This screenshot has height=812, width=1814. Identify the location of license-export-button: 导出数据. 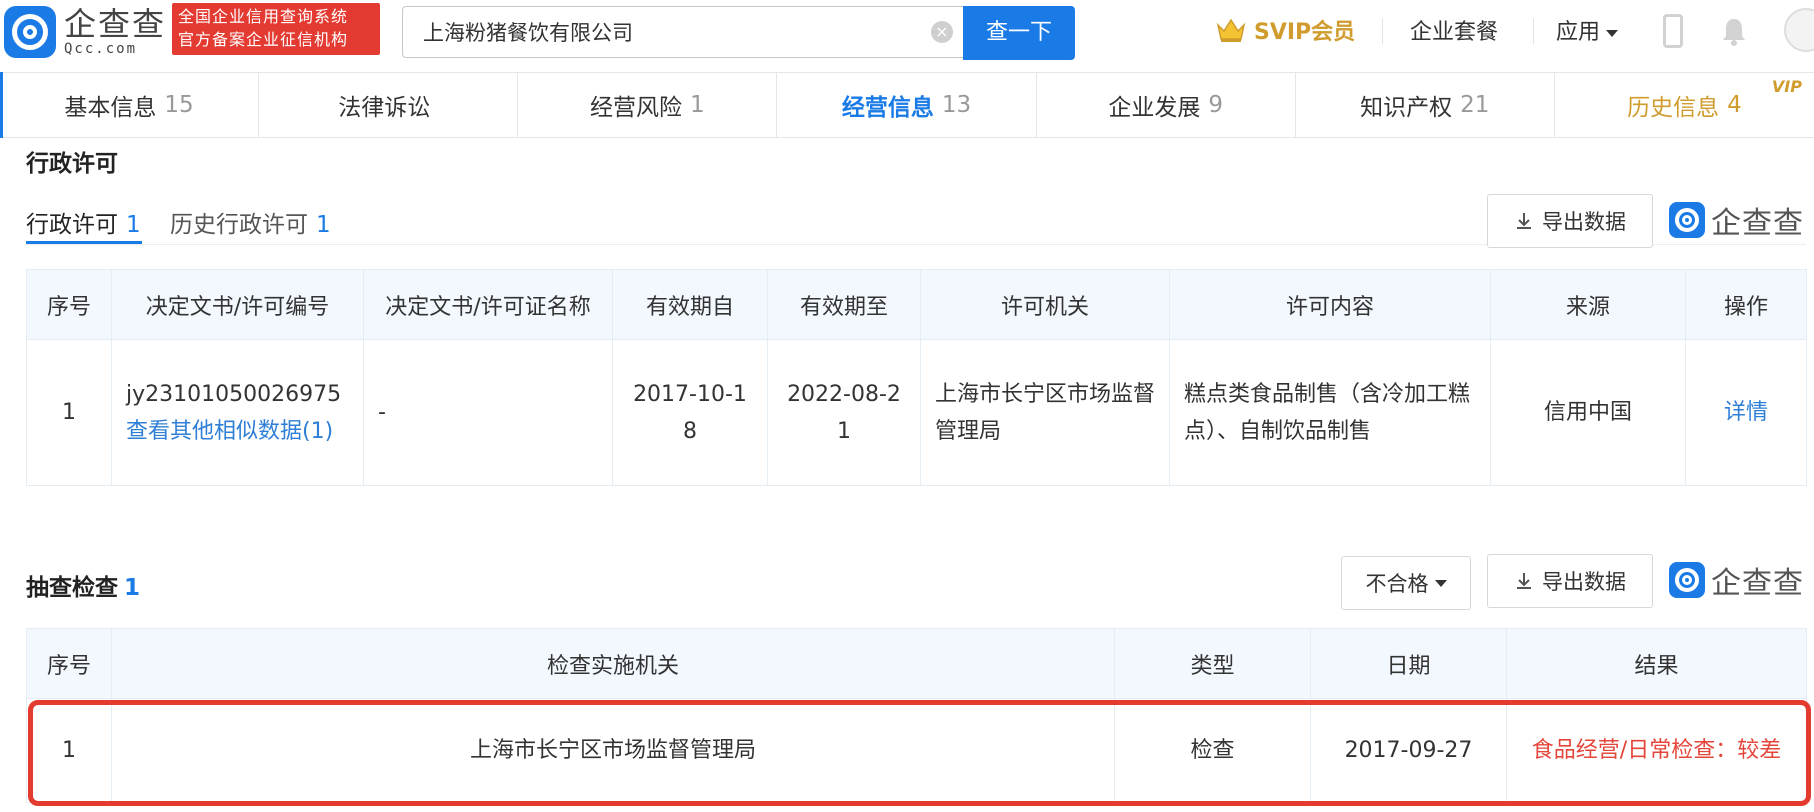
(1570, 221).